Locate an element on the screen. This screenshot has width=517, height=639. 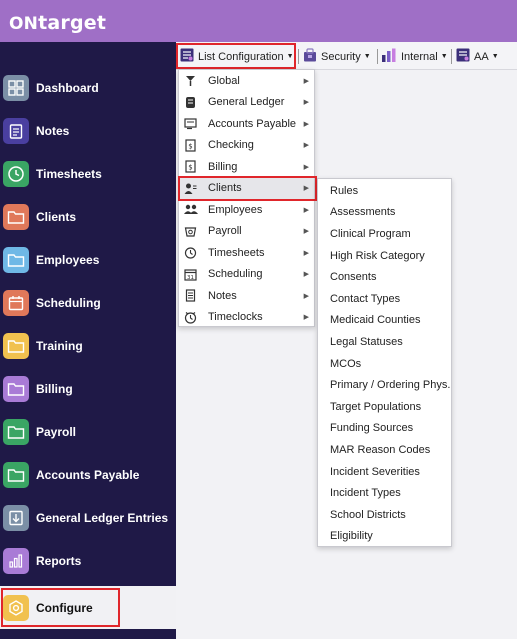
aa-icon is located at coordinates (463, 56).